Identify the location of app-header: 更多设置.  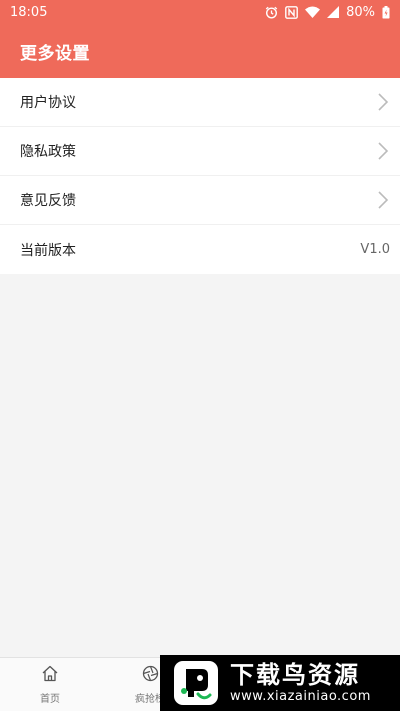
(200, 51).